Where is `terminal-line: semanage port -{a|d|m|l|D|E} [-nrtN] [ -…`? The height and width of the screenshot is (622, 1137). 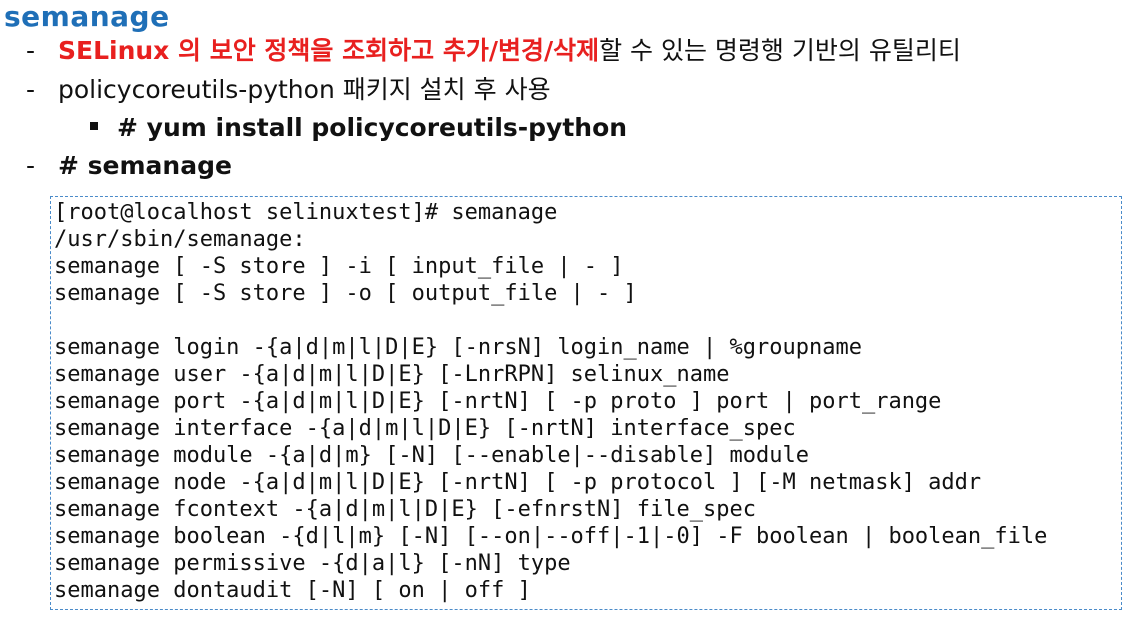 terminal-line: semanage port -{a|d|m|l|D|E} [-nrtN] [ -… is located at coordinates (498, 401).